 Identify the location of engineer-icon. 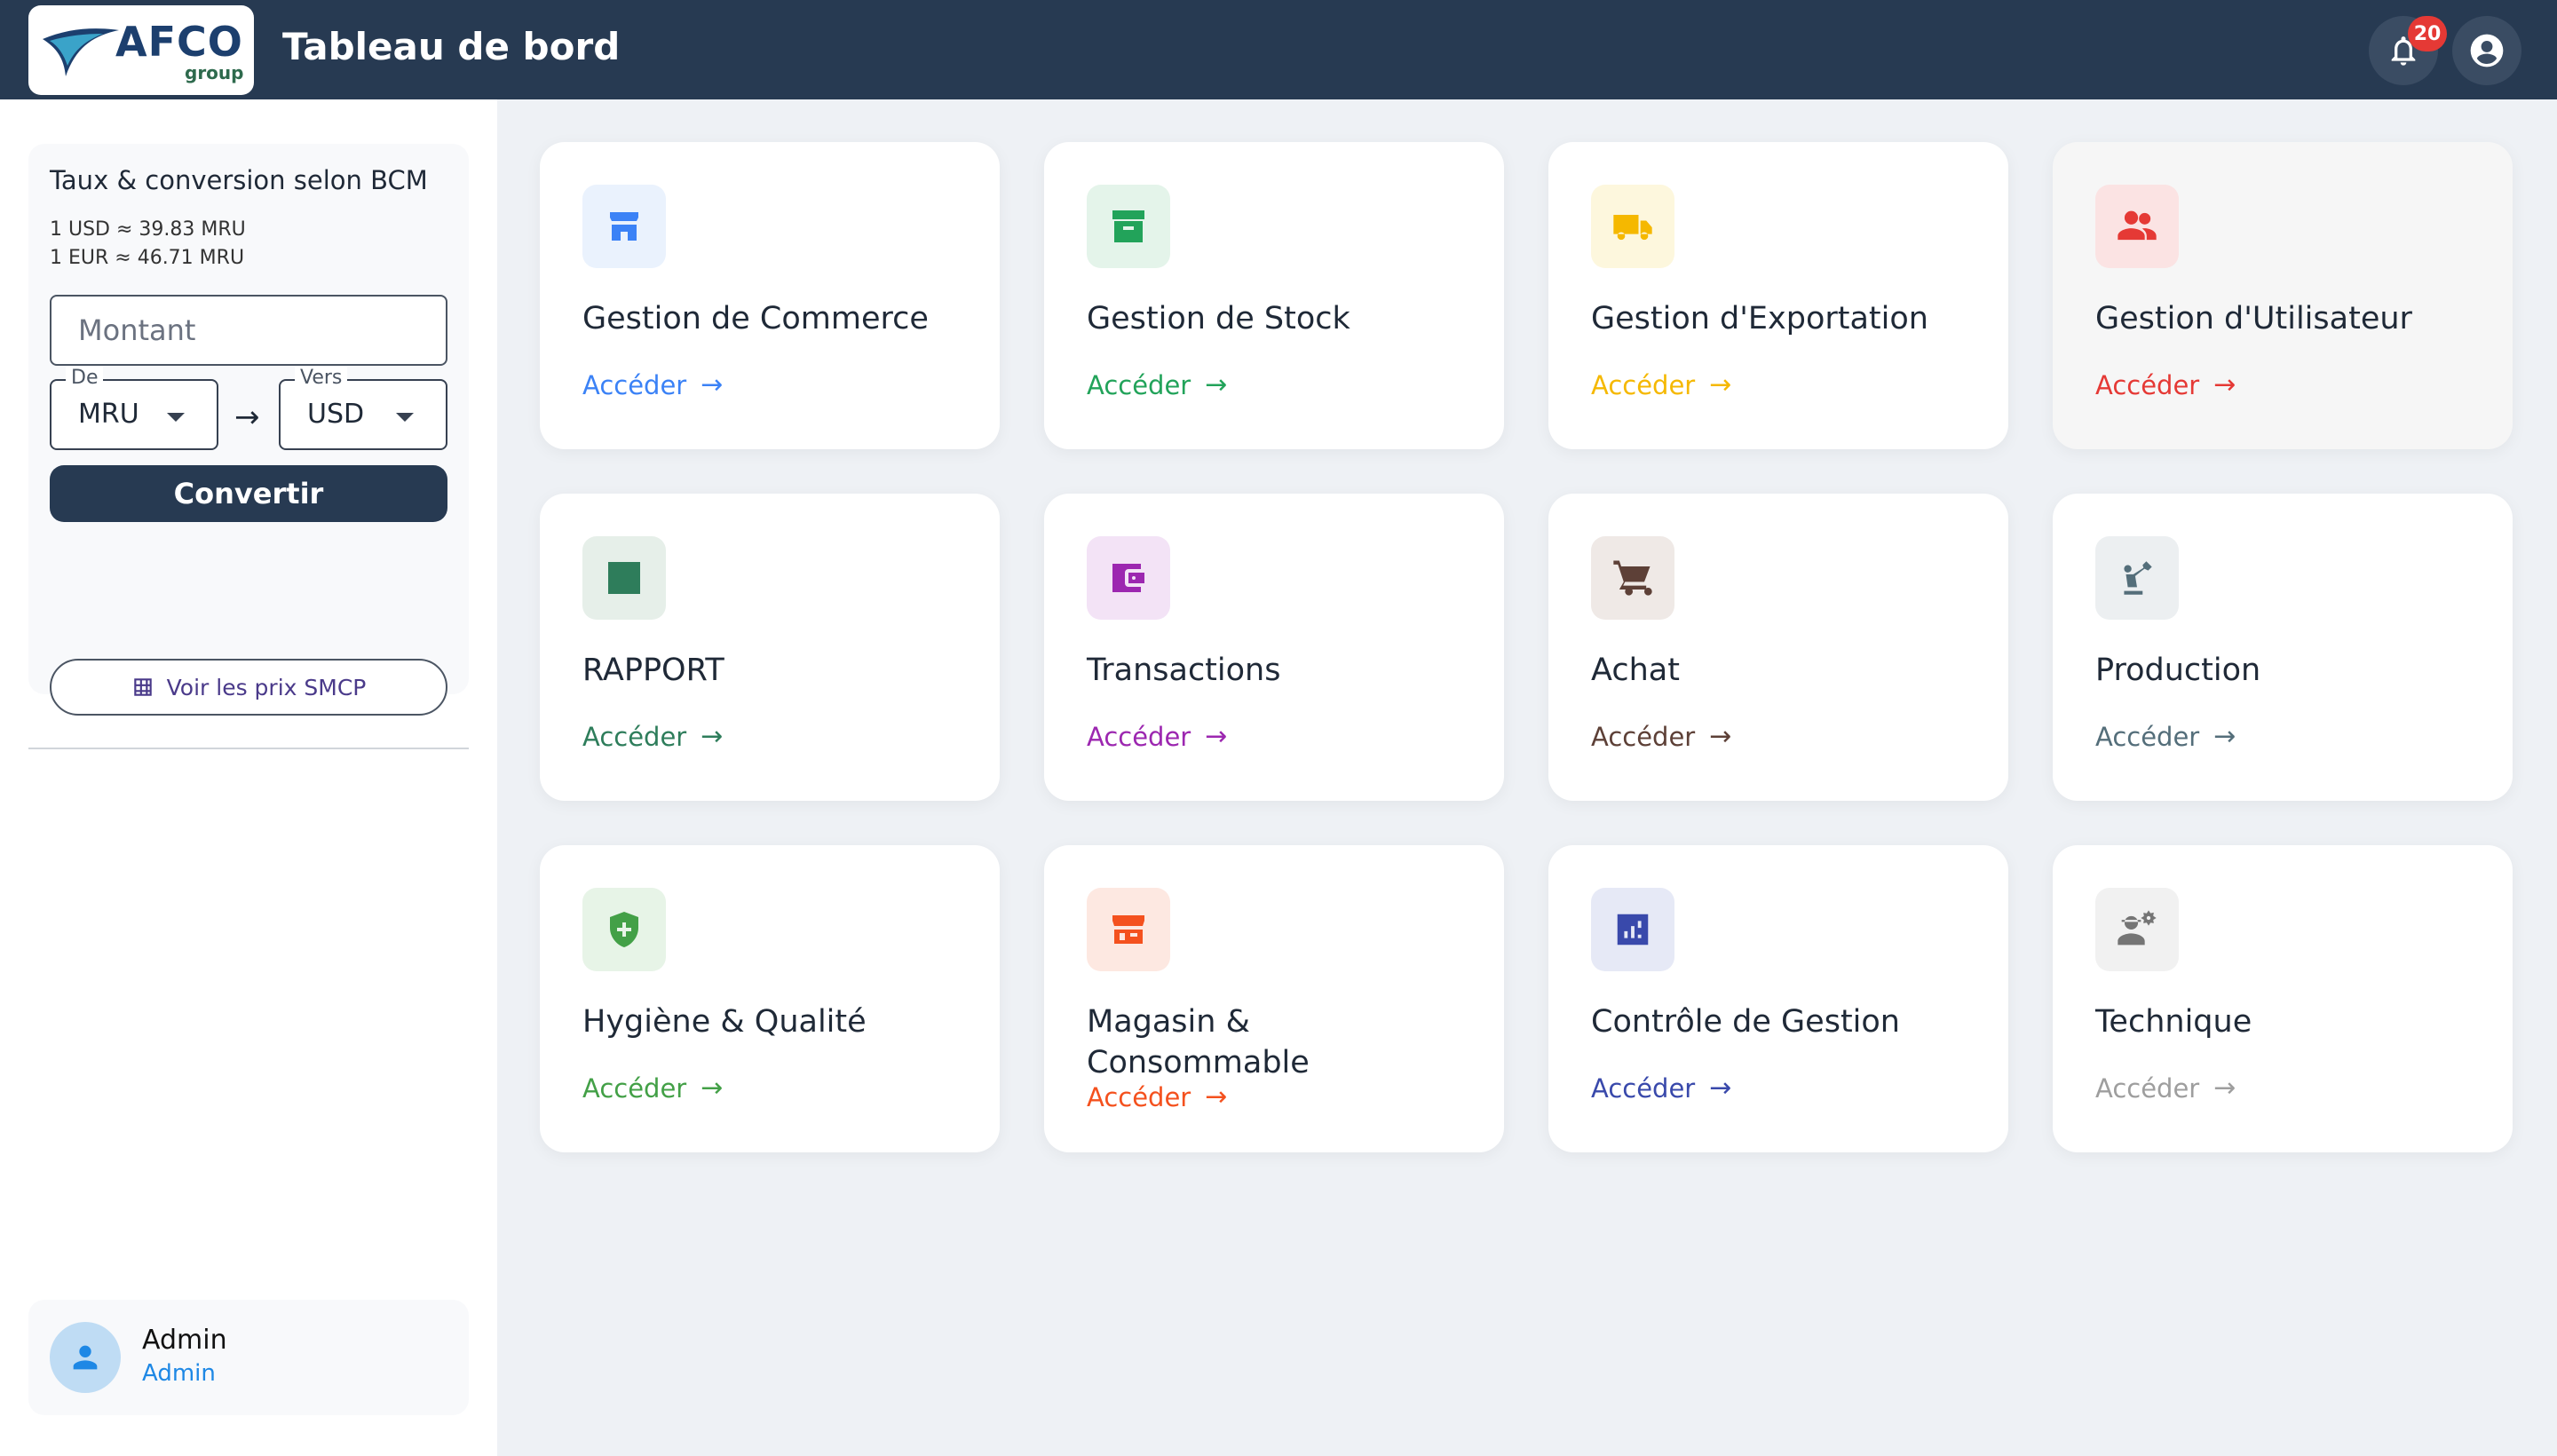
(2137, 930).